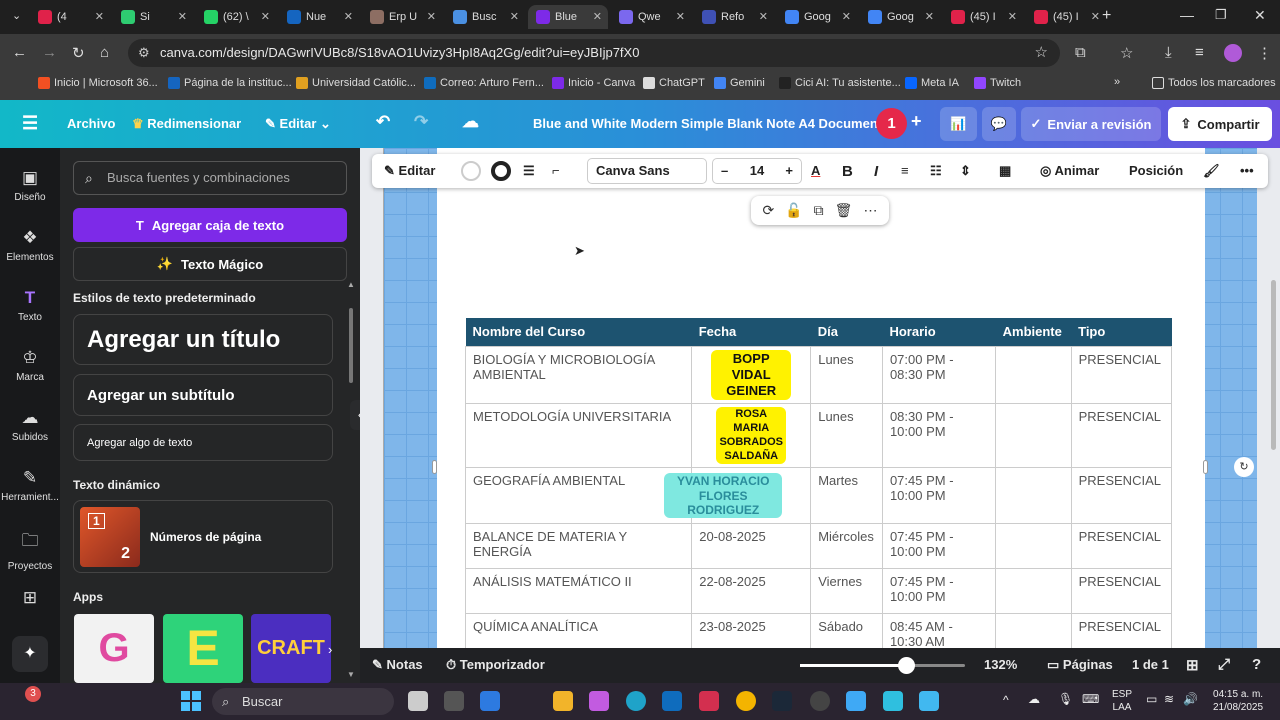 The height and width of the screenshot is (720, 1280). Describe the element at coordinates (817, 17) in the screenshot. I see `browser-tab: Goog ✕` at that location.